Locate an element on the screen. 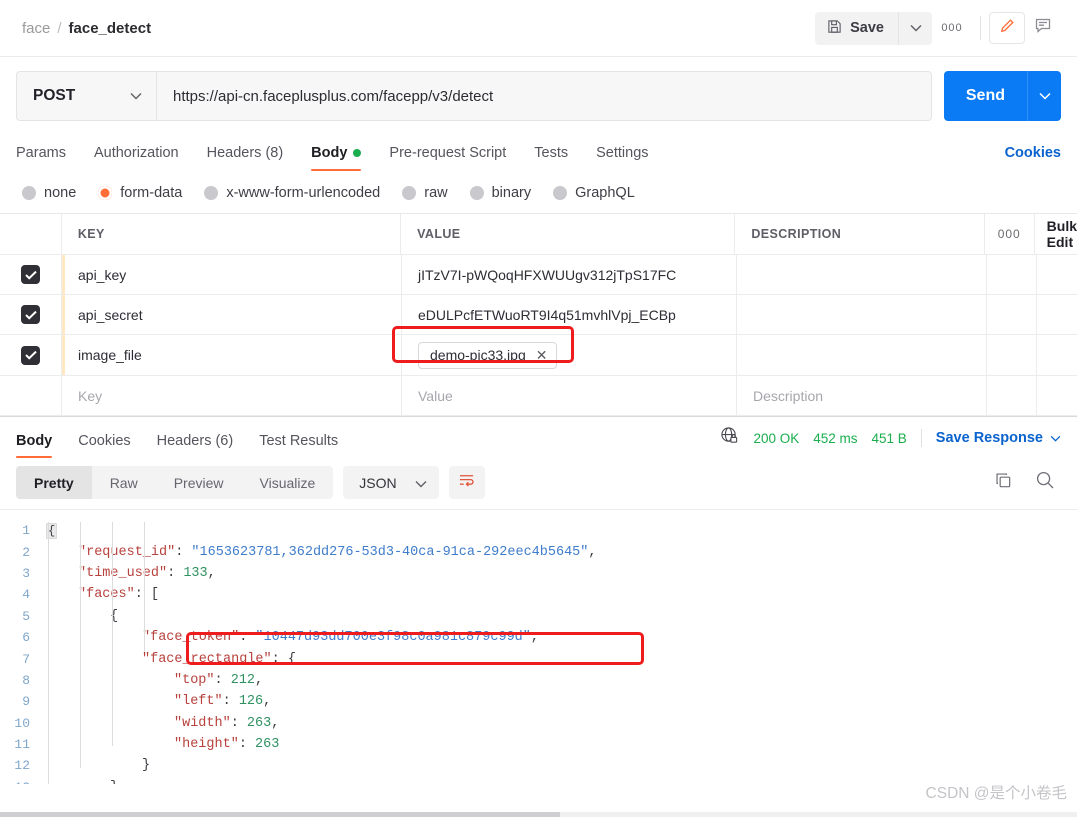 The width and height of the screenshot is (1077, 817). save-button: Save is located at coordinates (856, 28).